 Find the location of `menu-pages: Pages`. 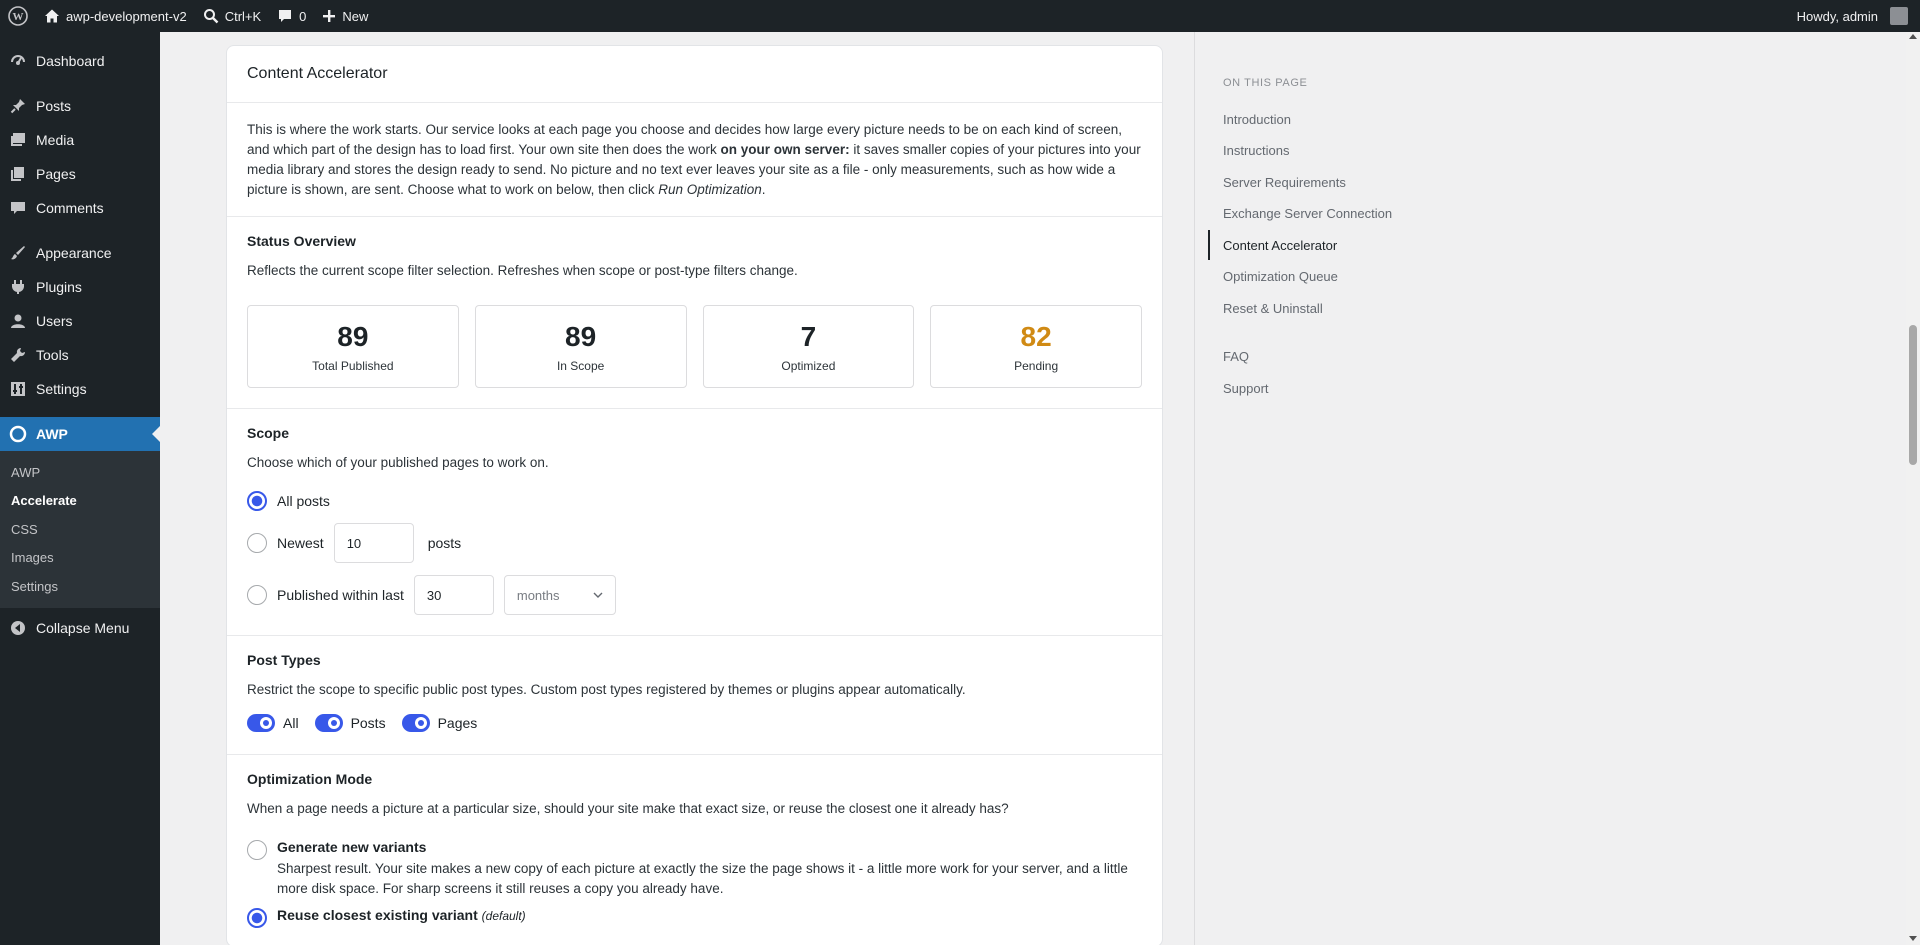

menu-pages: Pages is located at coordinates (80, 174).